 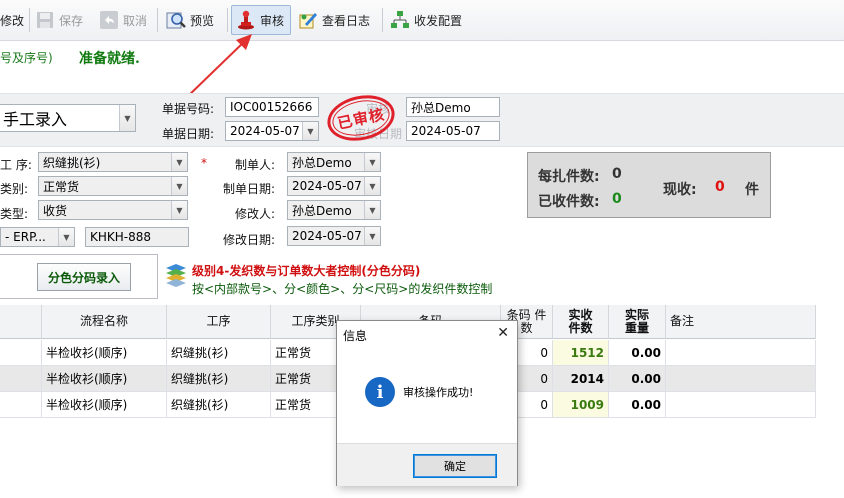 I want to click on audit-date-value: 2024-05-07, so click(x=446, y=131).